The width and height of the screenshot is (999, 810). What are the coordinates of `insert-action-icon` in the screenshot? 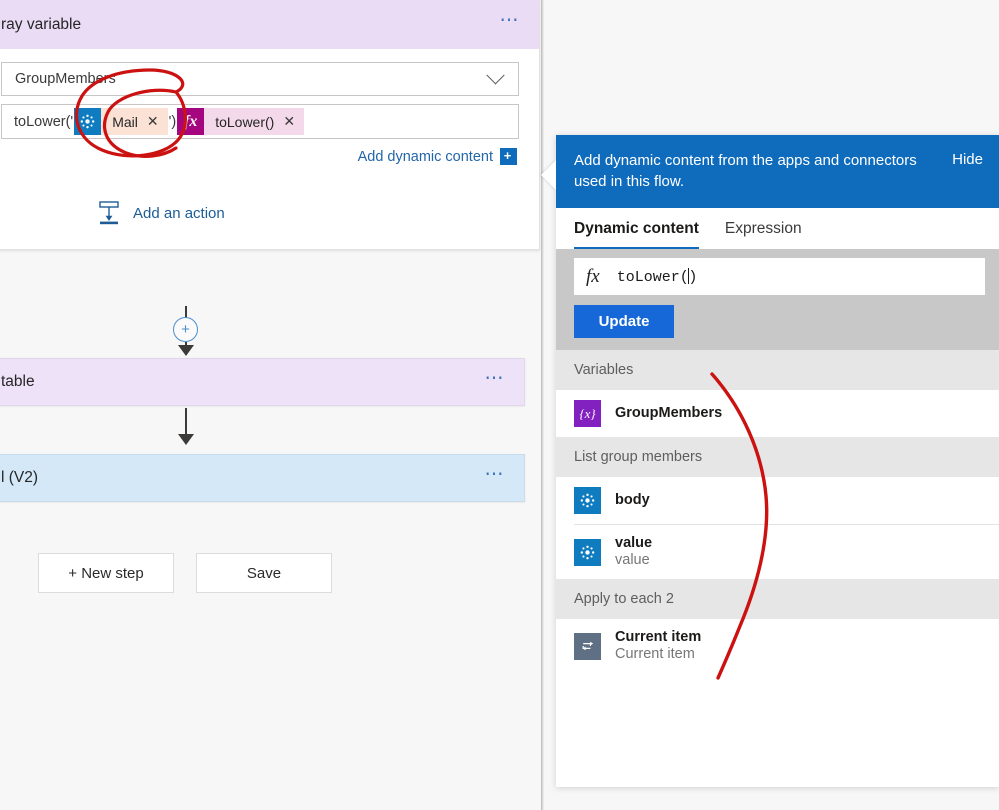 It's located at (109, 213).